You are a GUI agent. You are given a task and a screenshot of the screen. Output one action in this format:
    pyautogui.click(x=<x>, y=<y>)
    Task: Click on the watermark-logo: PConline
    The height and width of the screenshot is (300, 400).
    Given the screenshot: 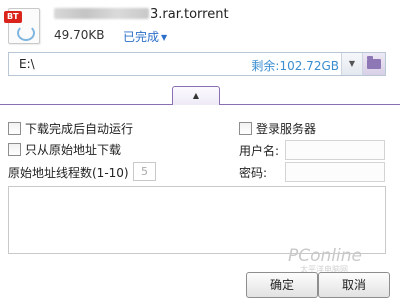 What is the action you would take?
    pyautogui.click(x=325, y=256)
    